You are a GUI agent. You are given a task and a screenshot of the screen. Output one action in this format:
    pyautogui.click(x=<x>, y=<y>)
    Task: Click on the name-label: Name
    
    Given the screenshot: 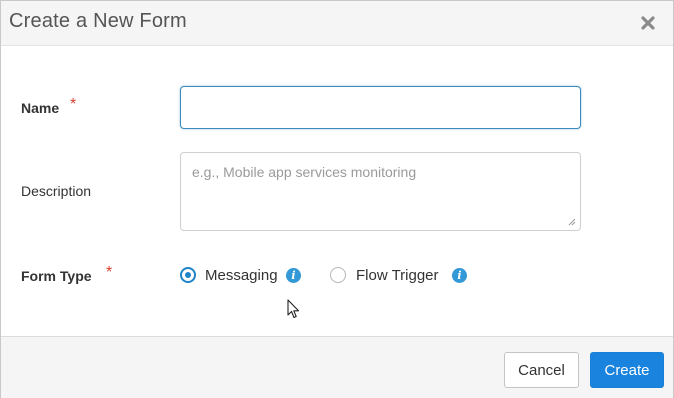 What is the action you would take?
    pyautogui.click(x=40, y=108)
    